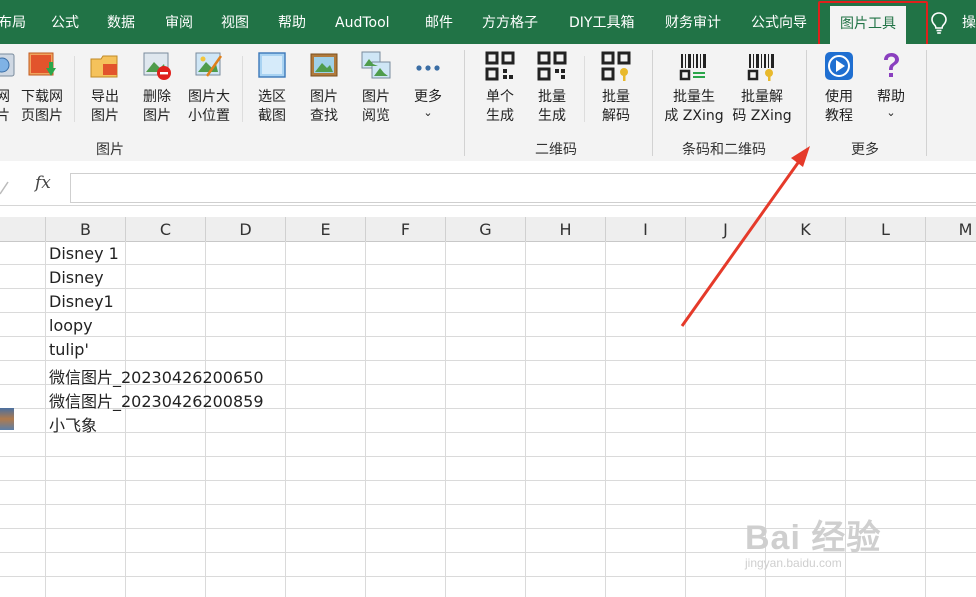 This screenshot has width=976, height=597. I want to click on column-header-d: D, so click(246, 229).